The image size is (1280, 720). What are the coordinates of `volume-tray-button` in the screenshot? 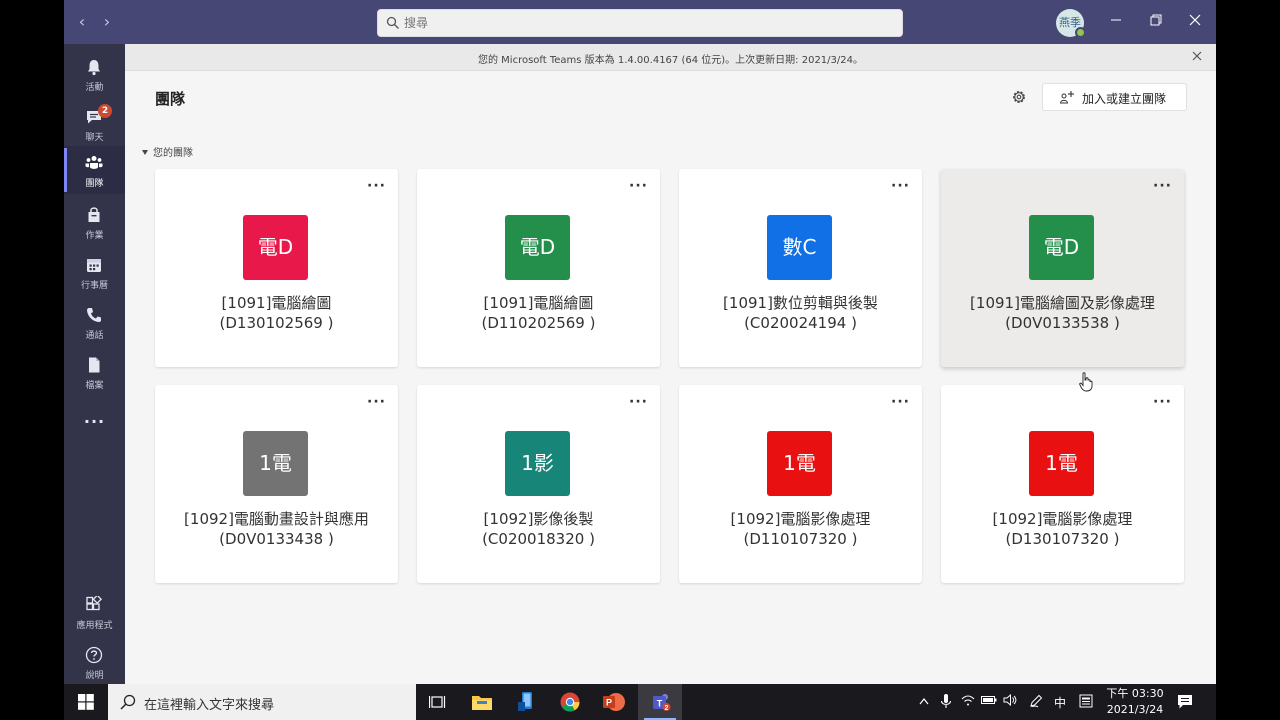 It's located at (1010, 701).